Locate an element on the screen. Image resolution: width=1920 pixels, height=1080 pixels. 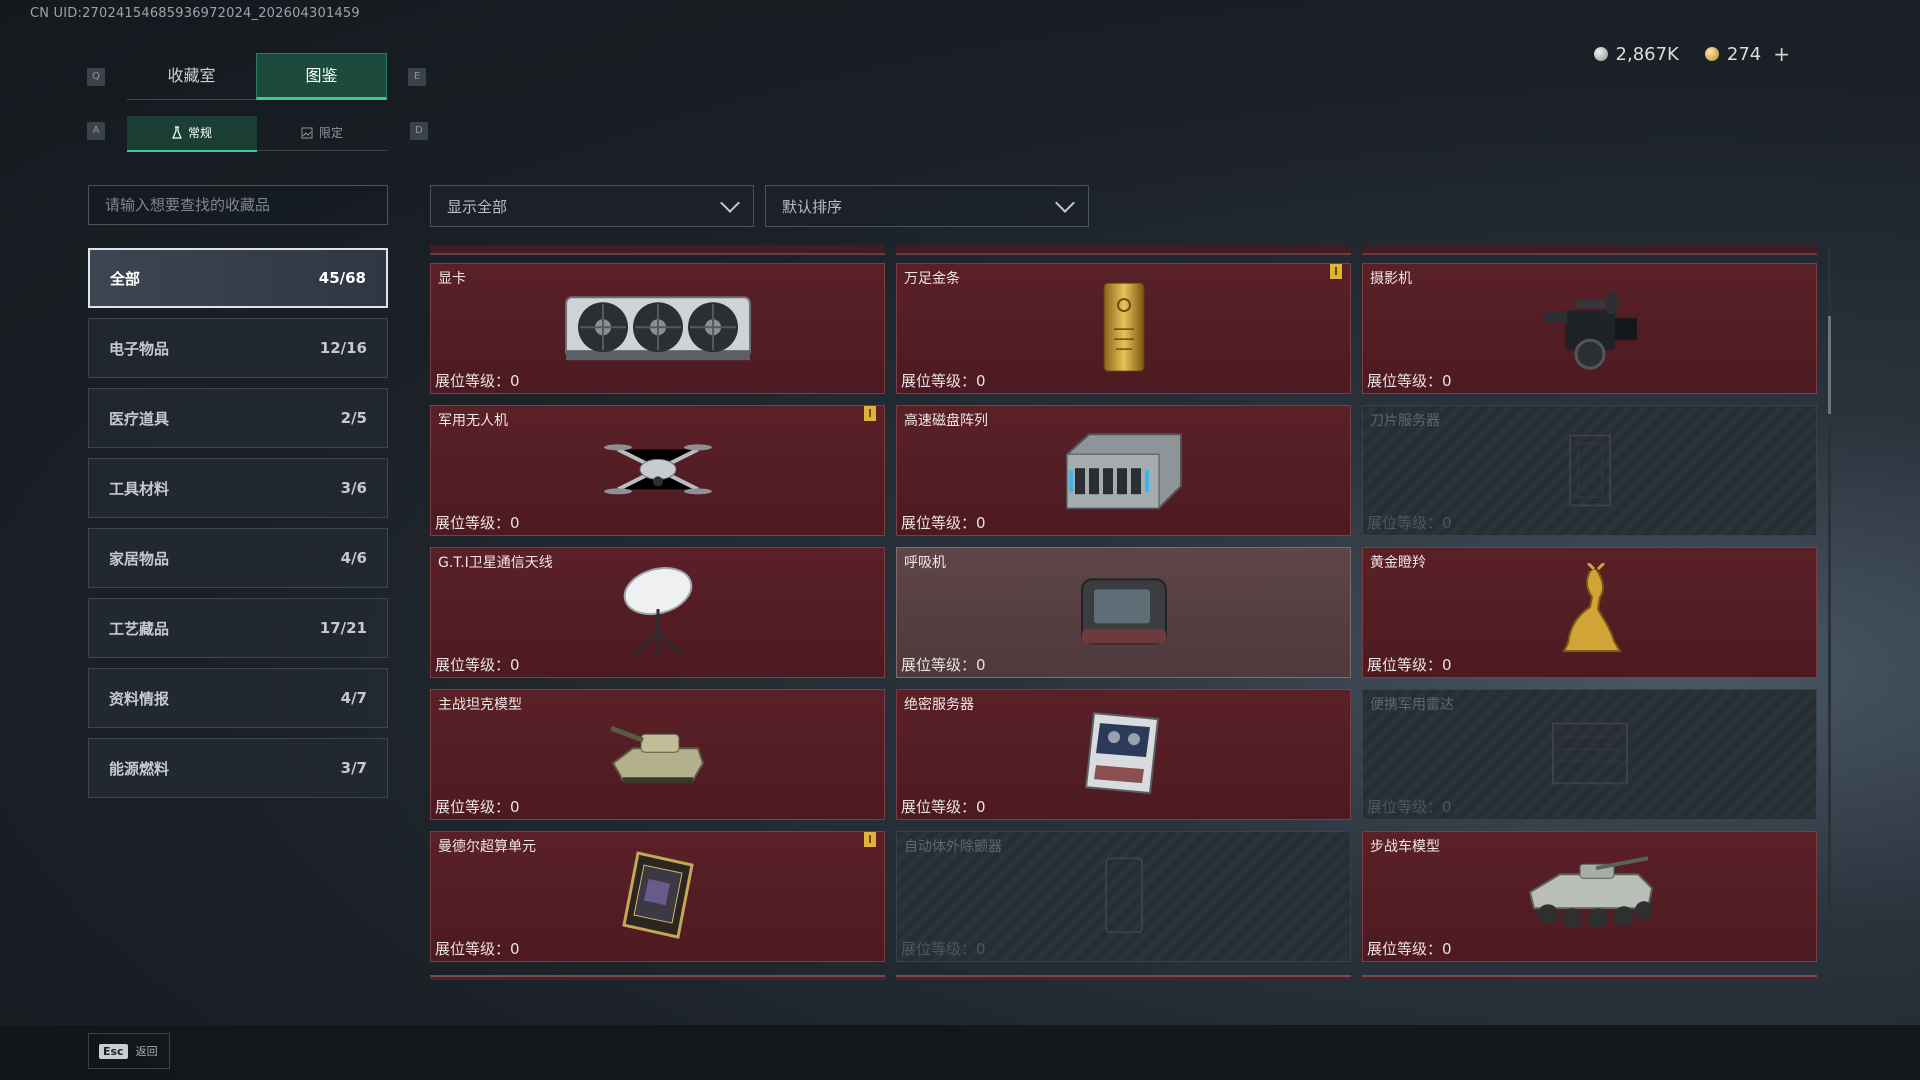
item-card-portable-radar: 便携军用雷达 展位等级：0 is located at coordinates (1589, 754).